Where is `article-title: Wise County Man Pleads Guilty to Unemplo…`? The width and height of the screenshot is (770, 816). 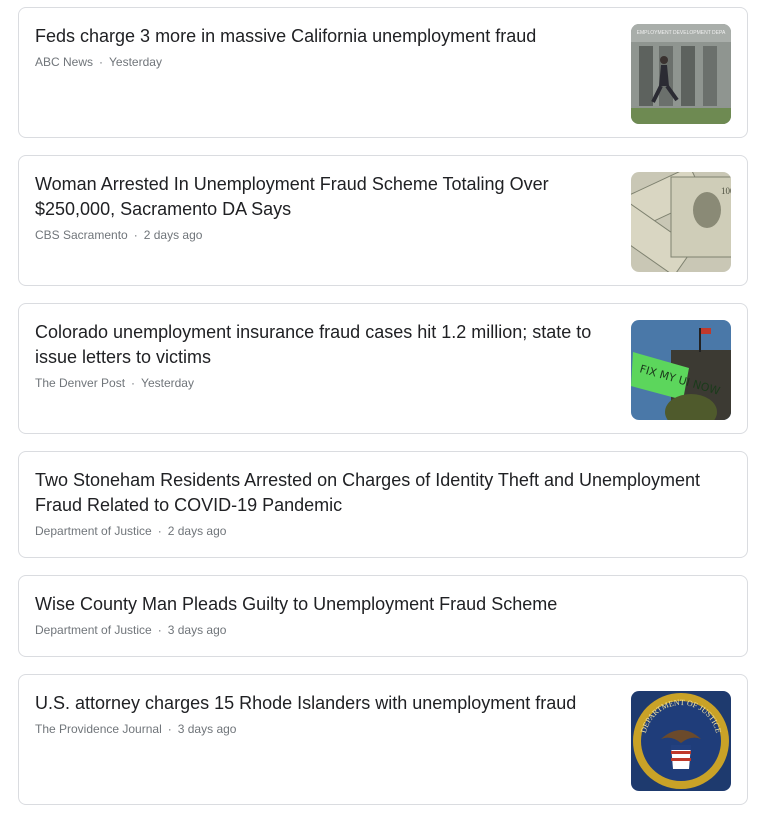
article-title: Wise County Man Pleads Guilty to Unemplo… is located at coordinates (380, 604).